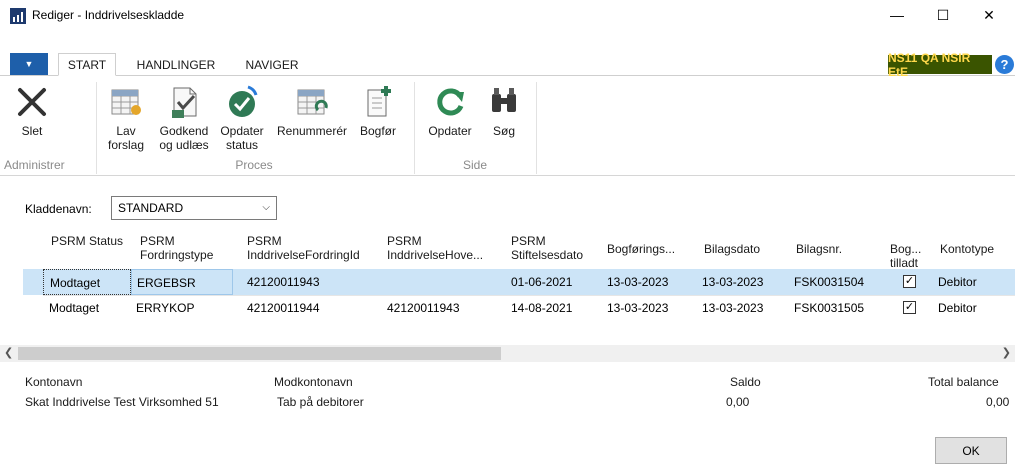 The height and width of the screenshot is (469, 1015). Describe the element at coordinates (283, 282) in the screenshot. I see `cell-psrm-fordringid: 42120011943` at that location.